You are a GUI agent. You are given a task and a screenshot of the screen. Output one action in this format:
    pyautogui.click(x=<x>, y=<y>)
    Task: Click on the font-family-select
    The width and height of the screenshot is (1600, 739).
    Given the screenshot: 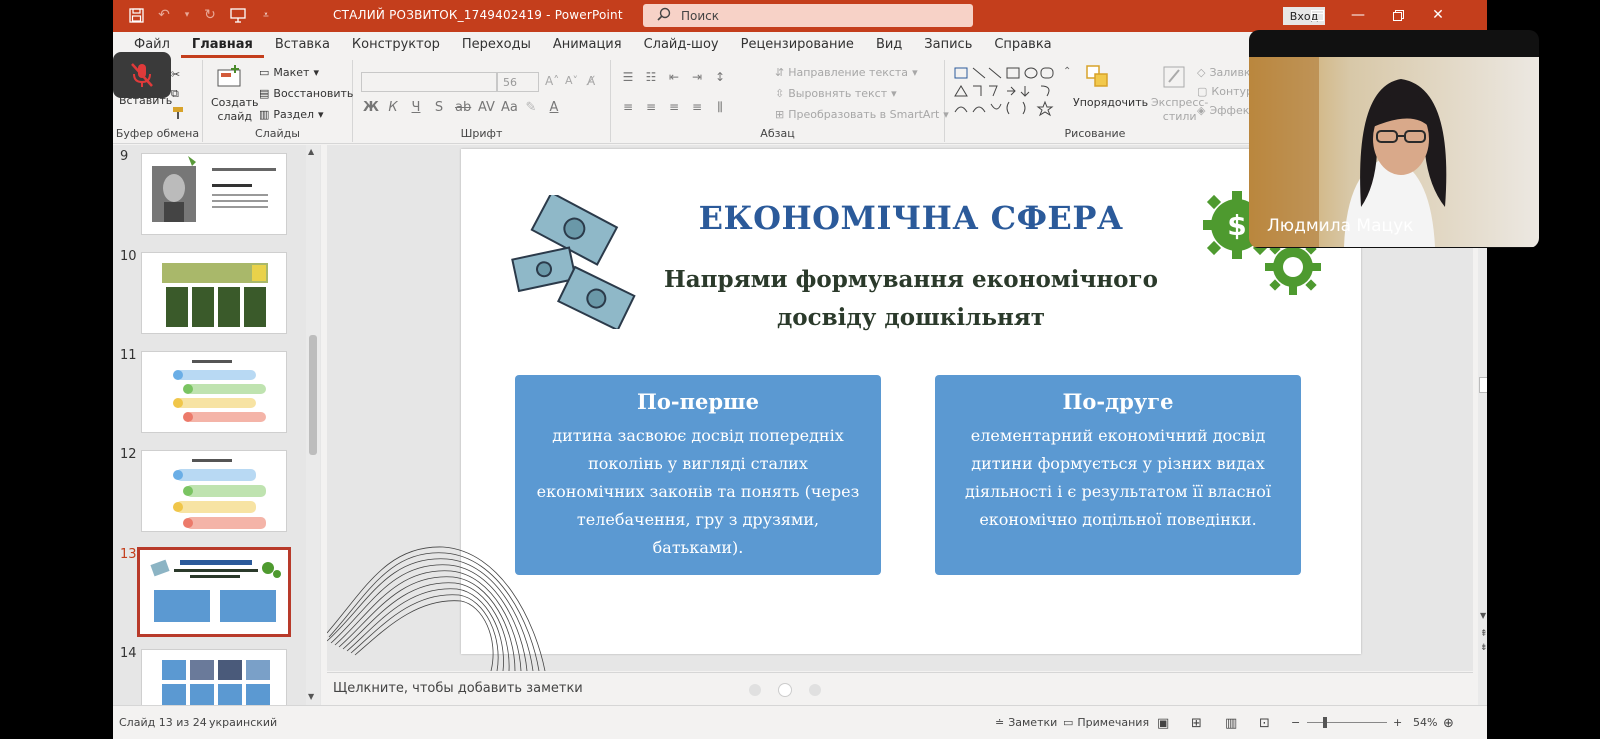 What is the action you would take?
    pyautogui.click(x=429, y=82)
    